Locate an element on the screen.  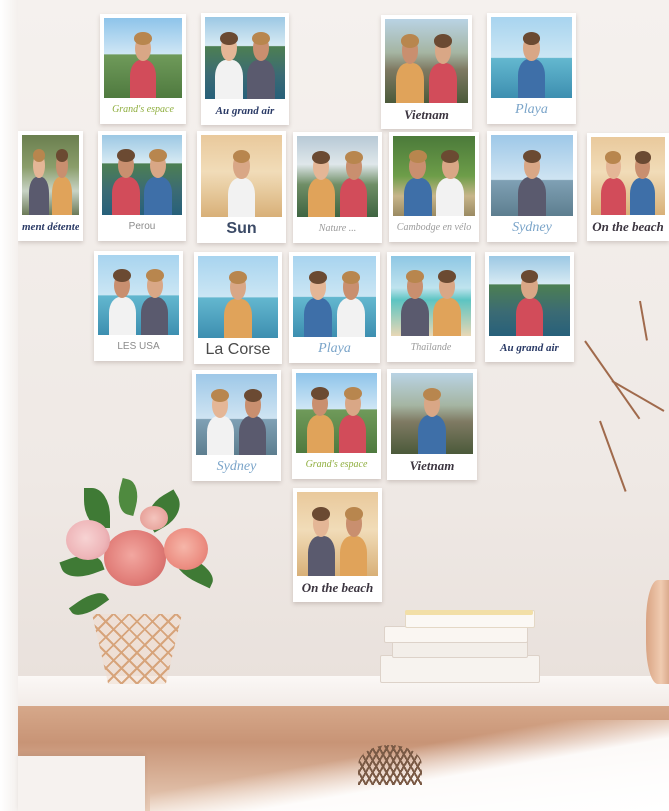
polaroid-photo: Sun is located at coordinates (241, 187).